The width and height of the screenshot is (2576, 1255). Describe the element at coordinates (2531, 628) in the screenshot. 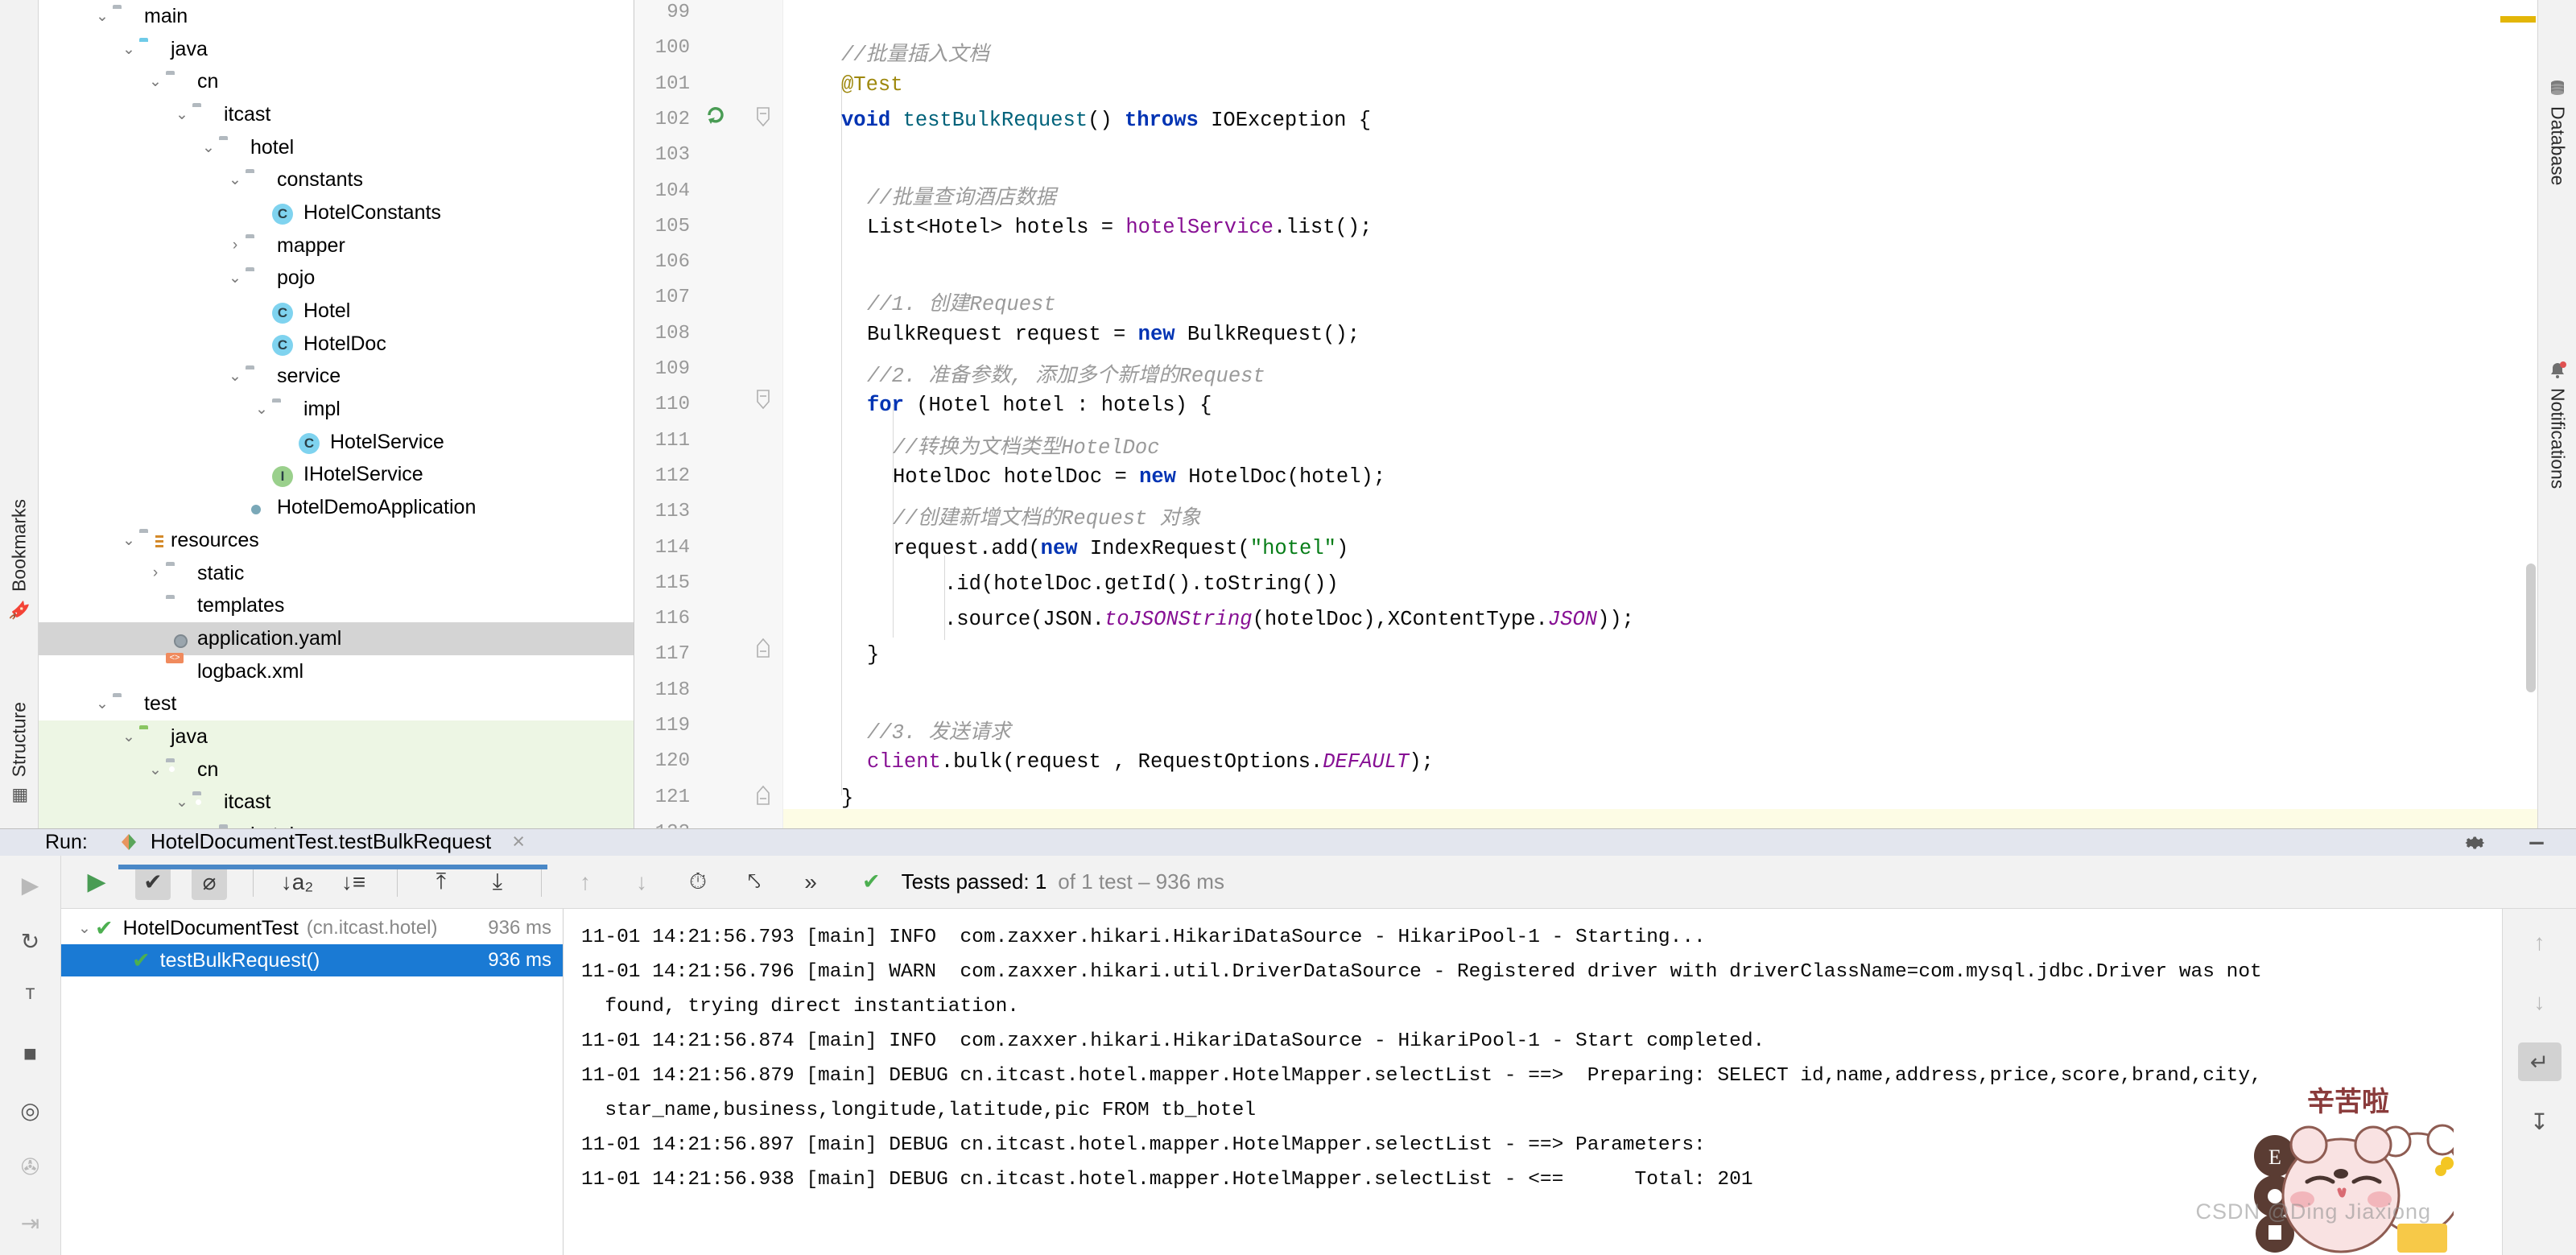

I see `editor-scrollbar-thumb` at that location.